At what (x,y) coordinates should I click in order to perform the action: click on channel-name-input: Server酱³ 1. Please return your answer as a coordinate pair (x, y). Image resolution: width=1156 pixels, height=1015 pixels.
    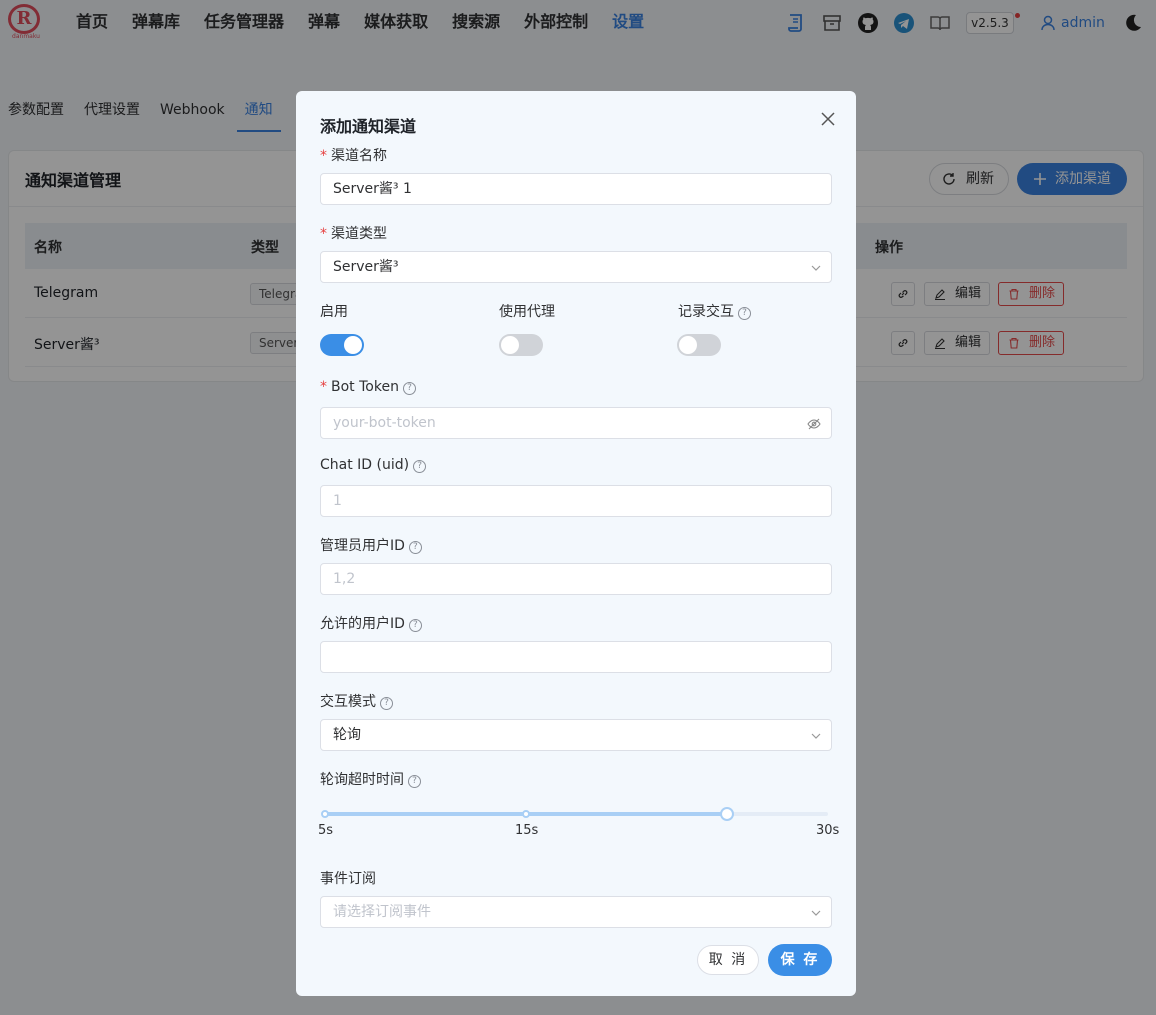
    Looking at the image, I should click on (576, 189).